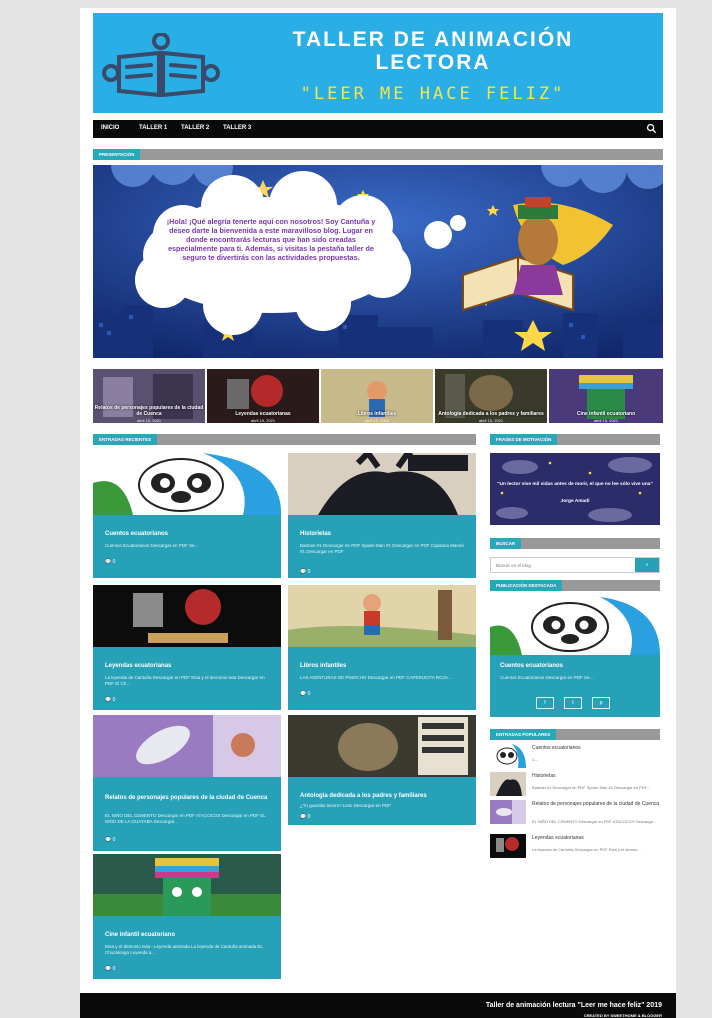 Image resolution: width=712 pixels, height=1018 pixels. Describe the element at coordinates (575, 439) in the screenshot. I see `motivation-section-bar: FRASES DE MOTIVACIÓN` at that location.